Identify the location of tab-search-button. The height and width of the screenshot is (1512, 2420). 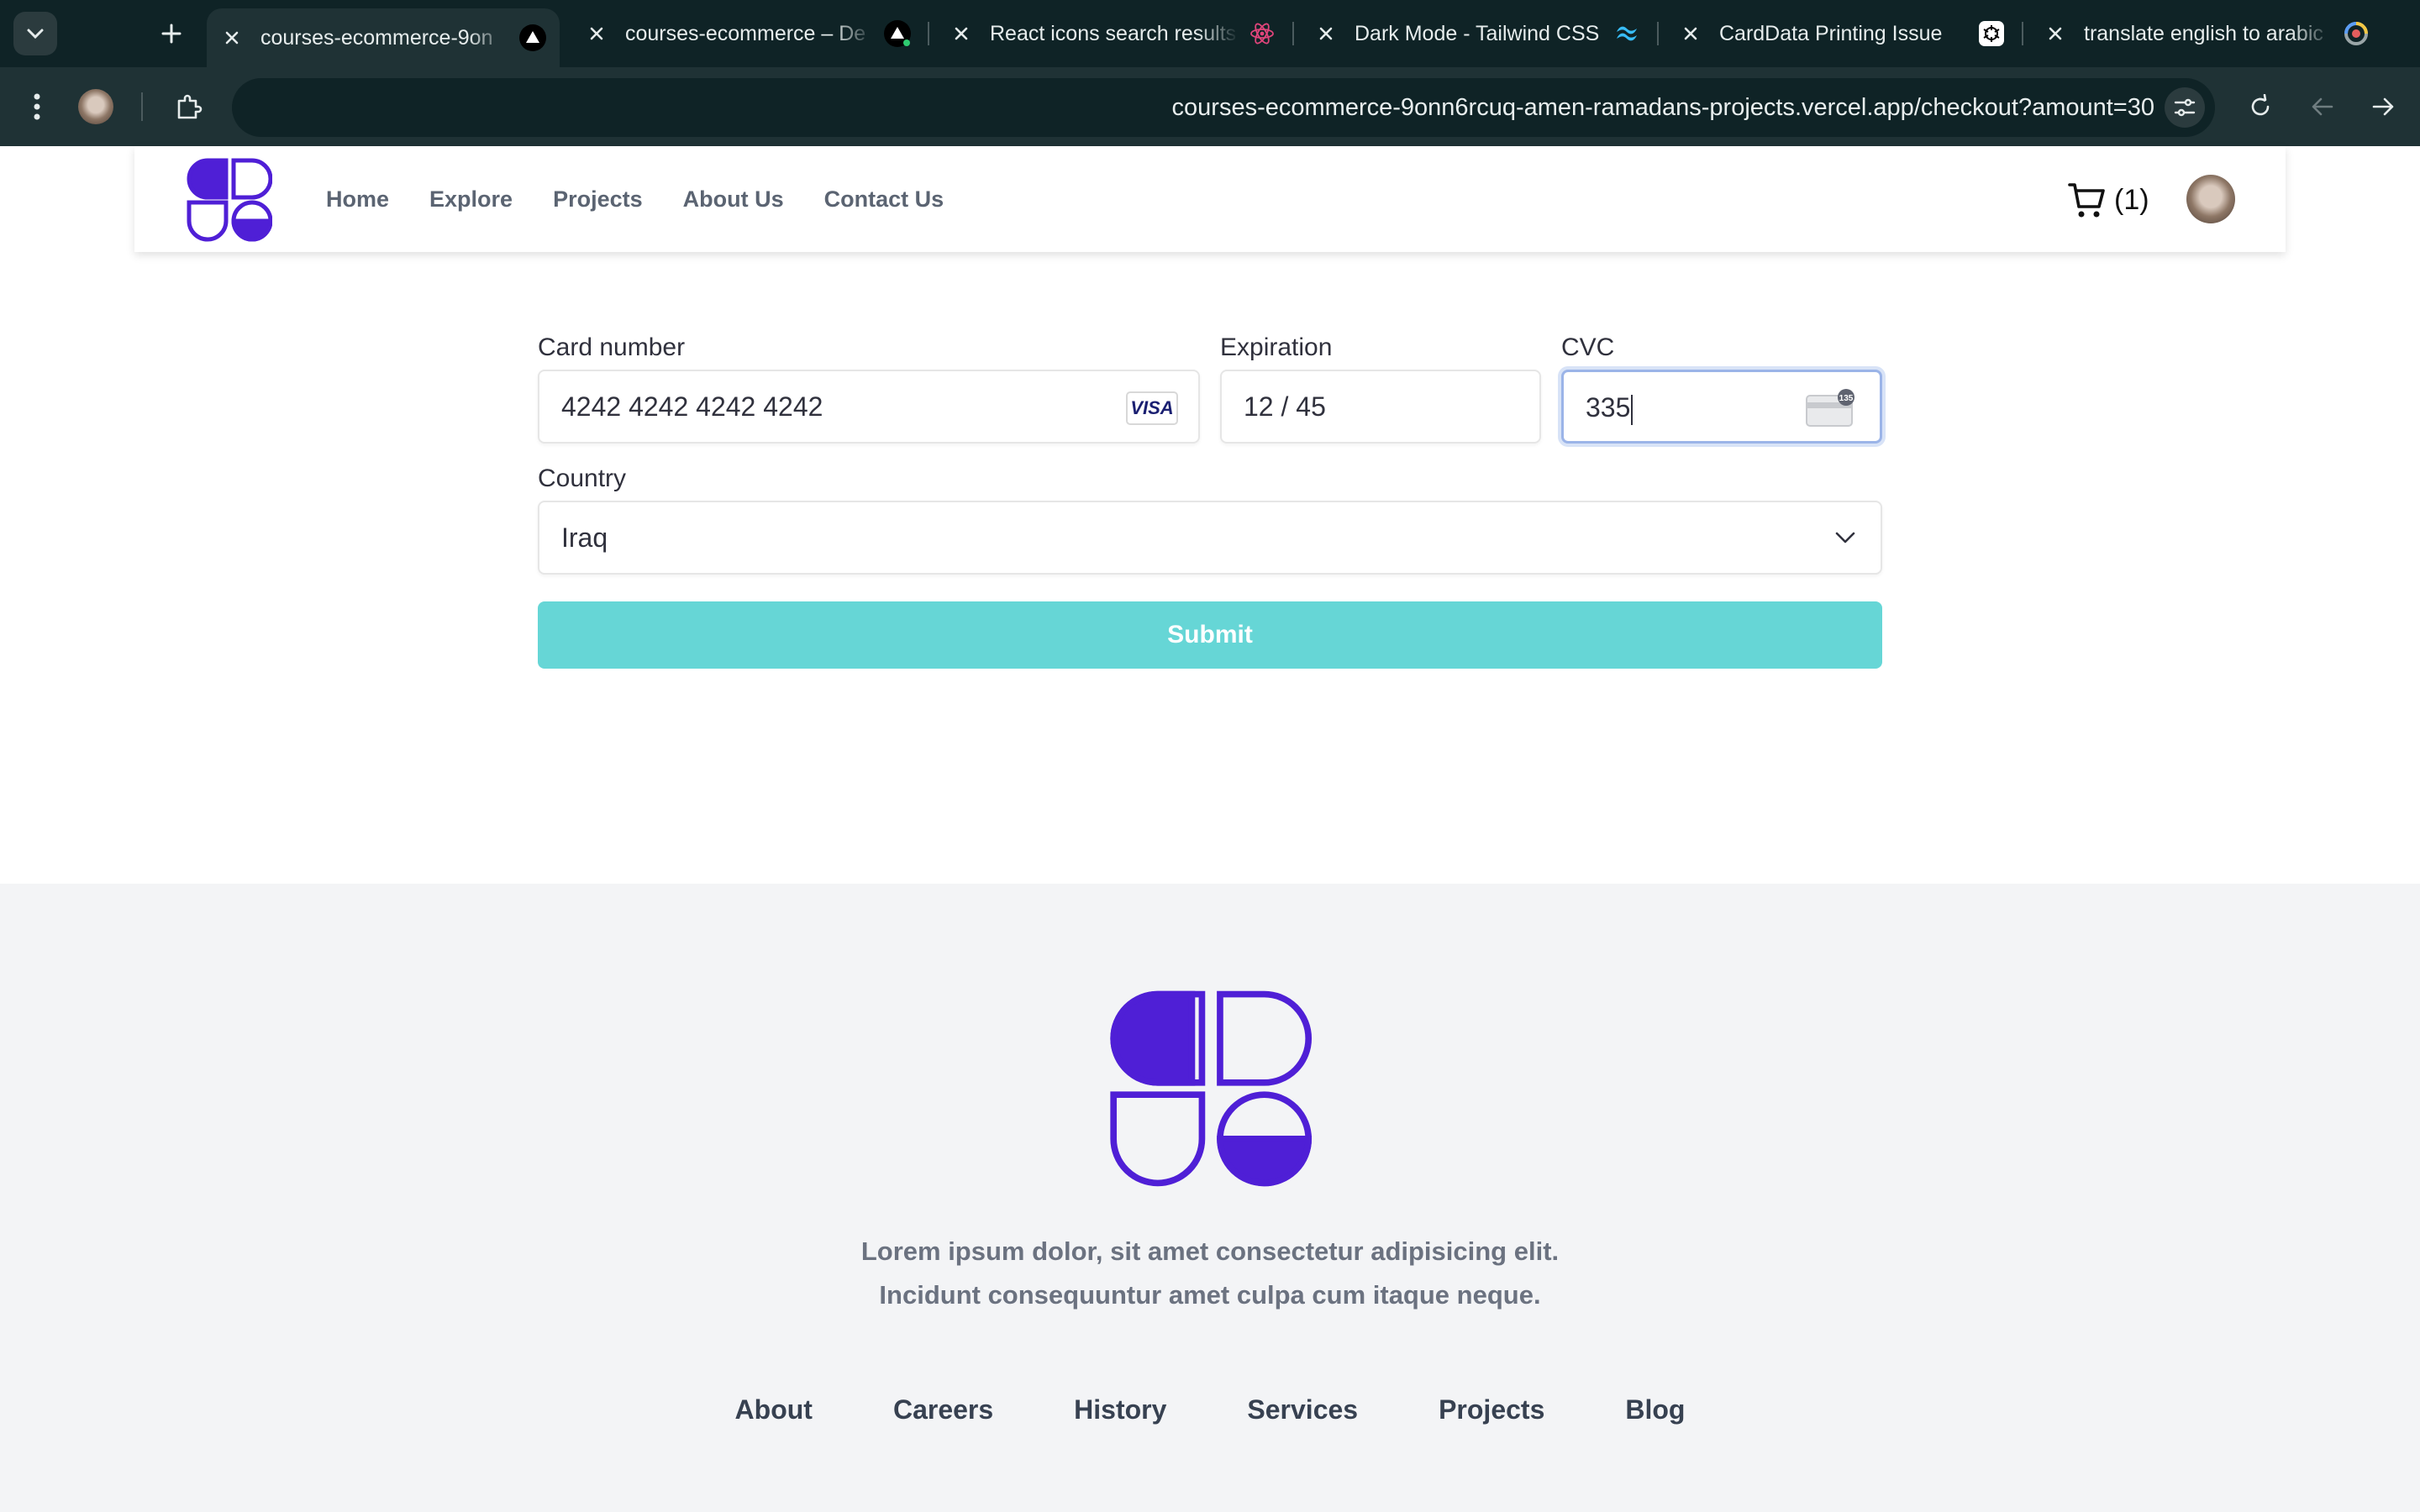
(35, 33).